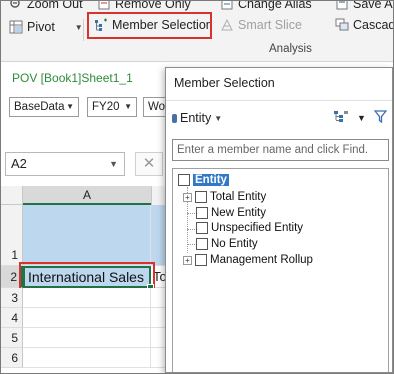 Image resolution: width=394 pixels, height=374 pixels. I want to click on dimension-icon, so click(174, 118).